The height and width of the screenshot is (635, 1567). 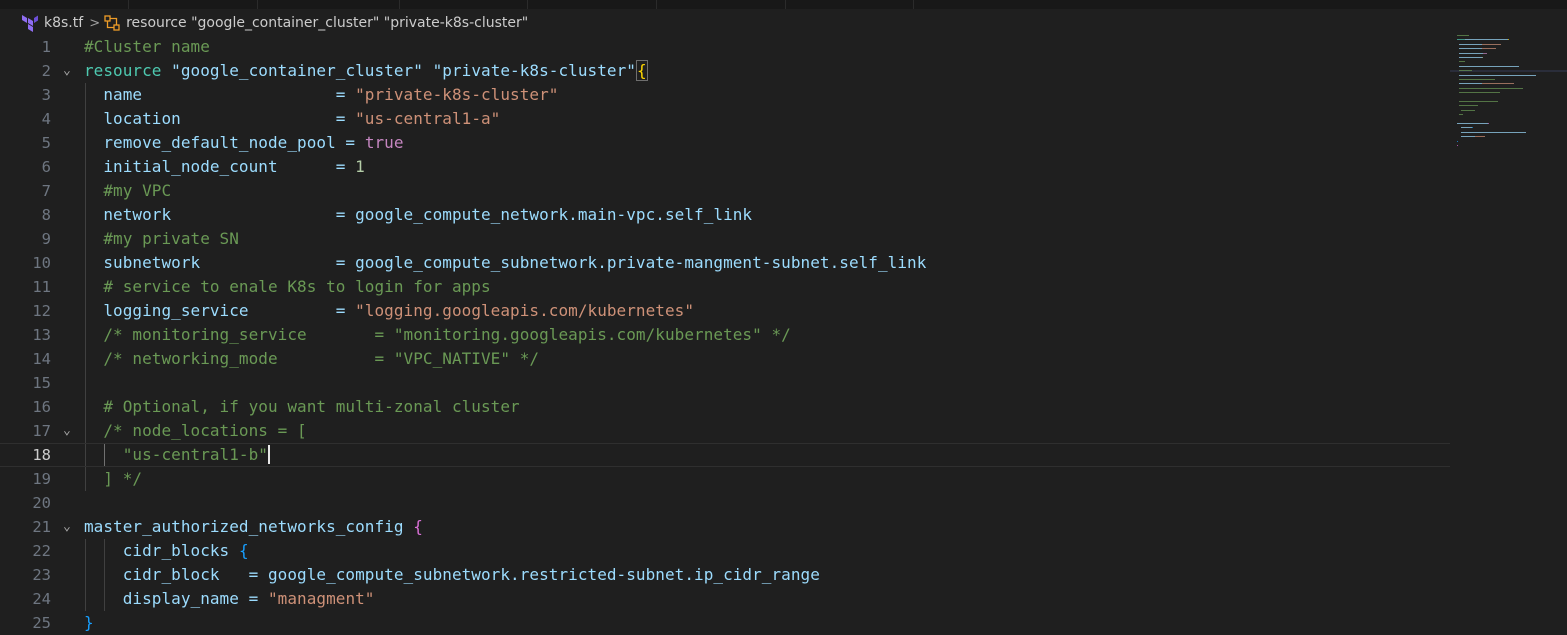 I want to click on code-token: # service to enale K8s to login for apps, so click(x=287, y=286).